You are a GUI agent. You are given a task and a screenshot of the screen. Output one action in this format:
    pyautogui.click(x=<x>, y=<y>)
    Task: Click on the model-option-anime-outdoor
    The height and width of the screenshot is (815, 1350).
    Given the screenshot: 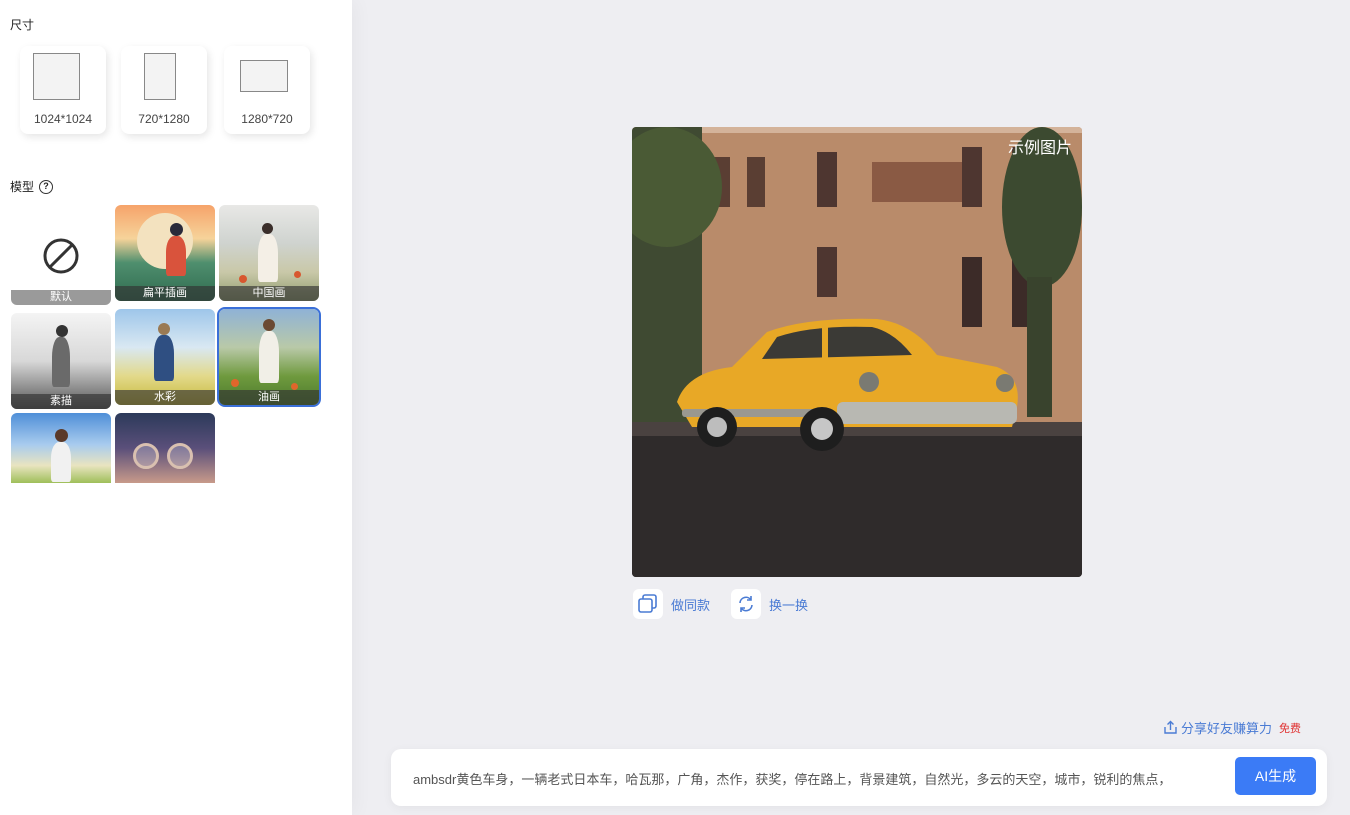 What is the action you would take?
    pyautogui.click(x=61, y=448)
    